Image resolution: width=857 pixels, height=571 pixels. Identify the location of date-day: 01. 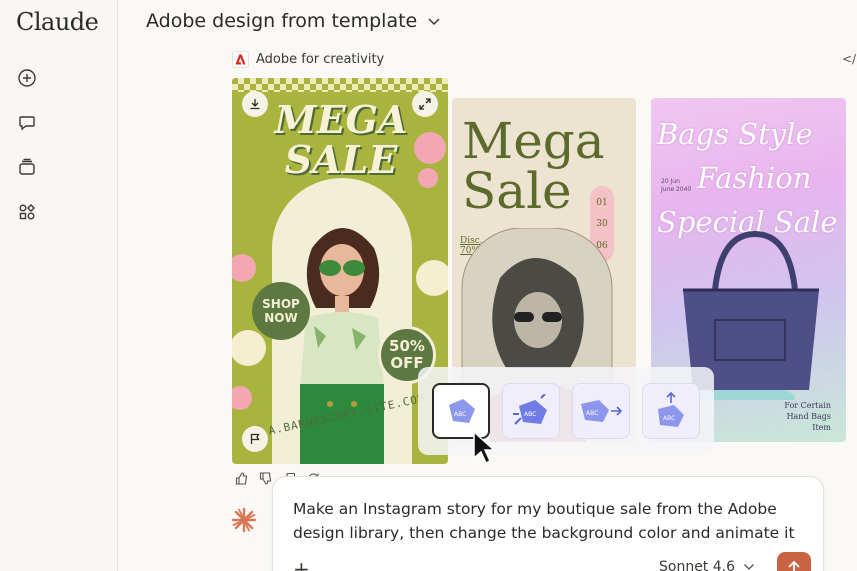
(602, 202).